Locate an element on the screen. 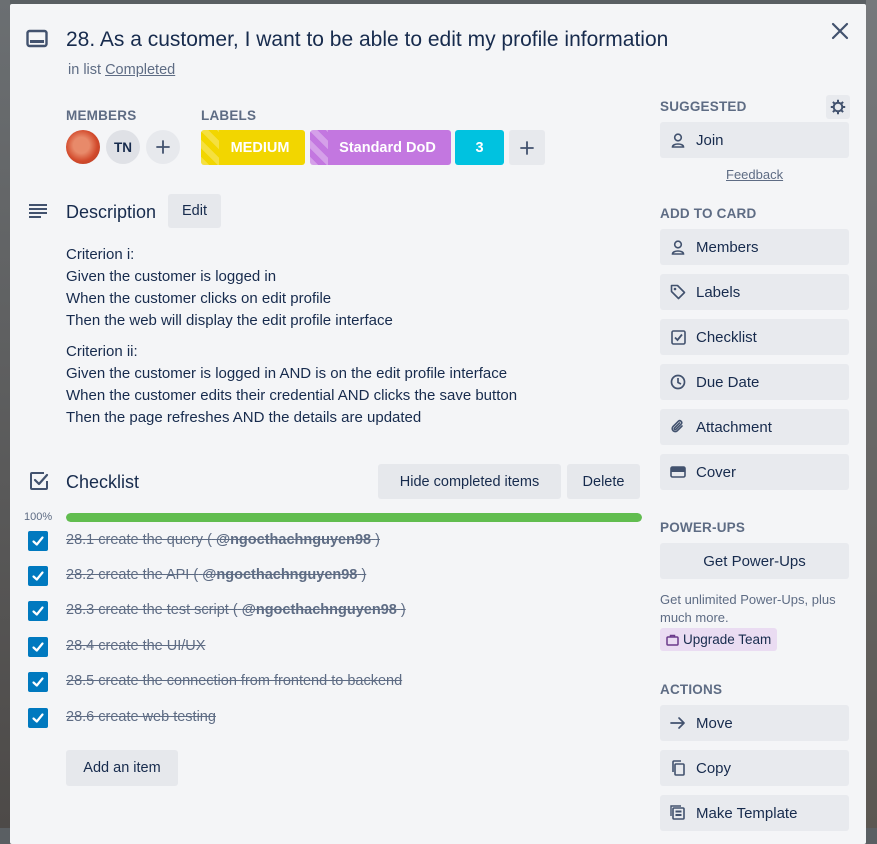 This screenshot has width=877, height=844. checklist-button: Checklist is located at coordinates (754, 337).